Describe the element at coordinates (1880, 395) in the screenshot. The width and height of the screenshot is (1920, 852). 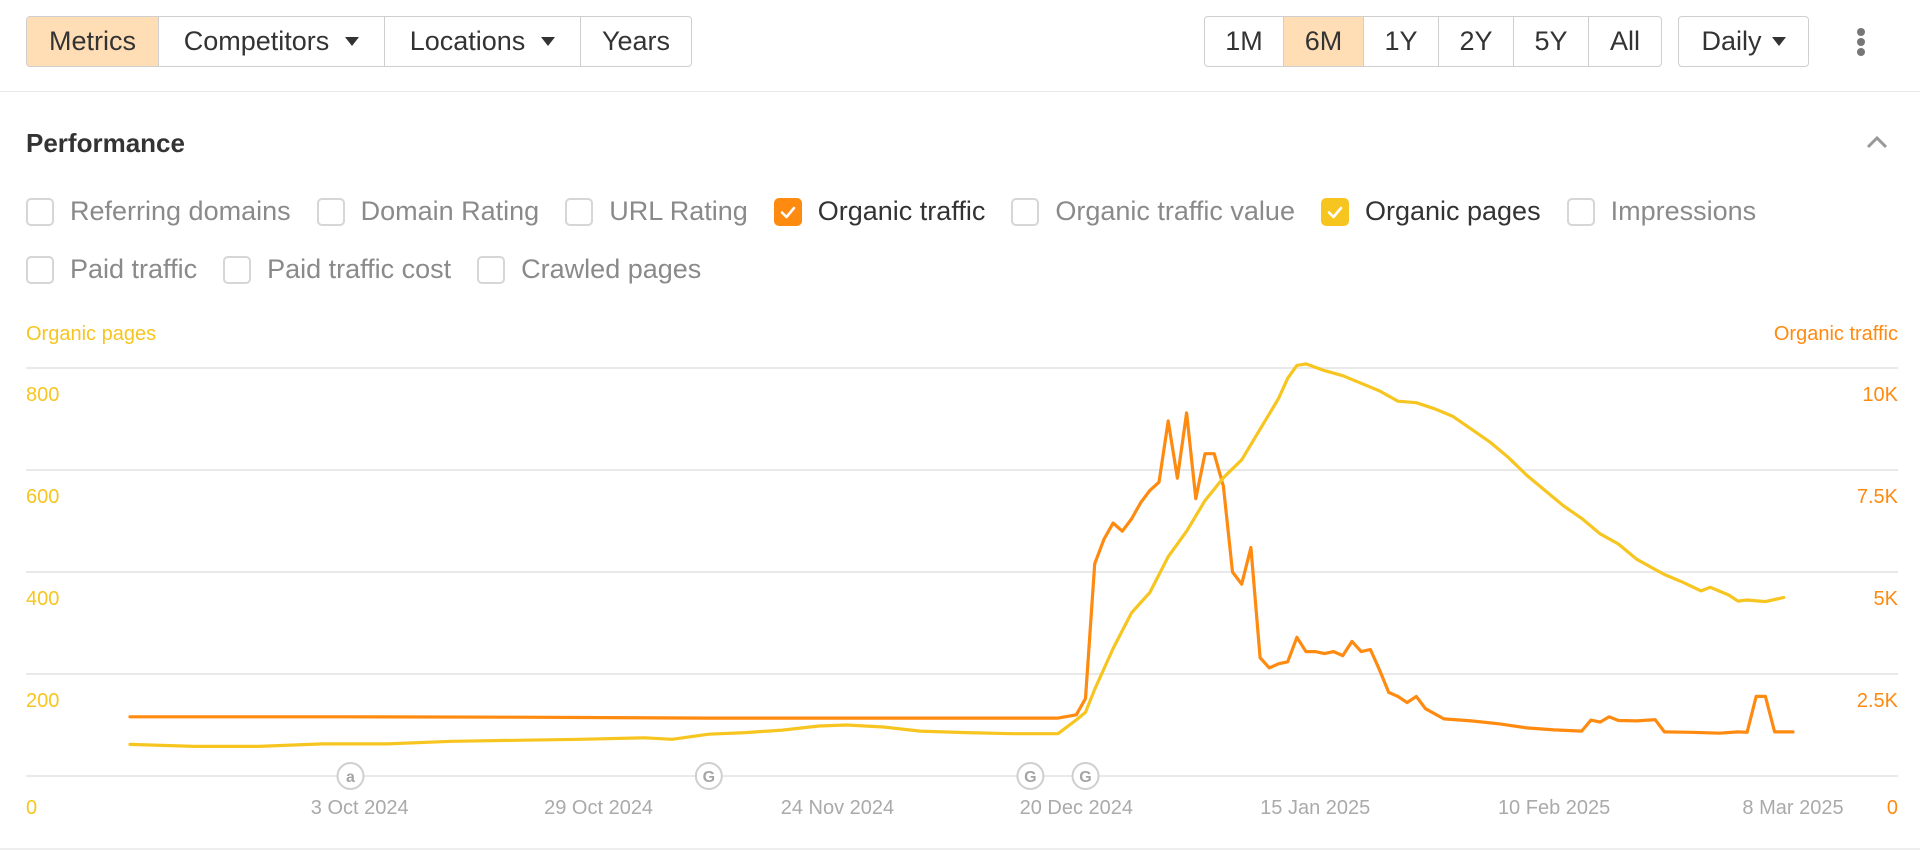
I see `right-tick-label: 10K` at that location.